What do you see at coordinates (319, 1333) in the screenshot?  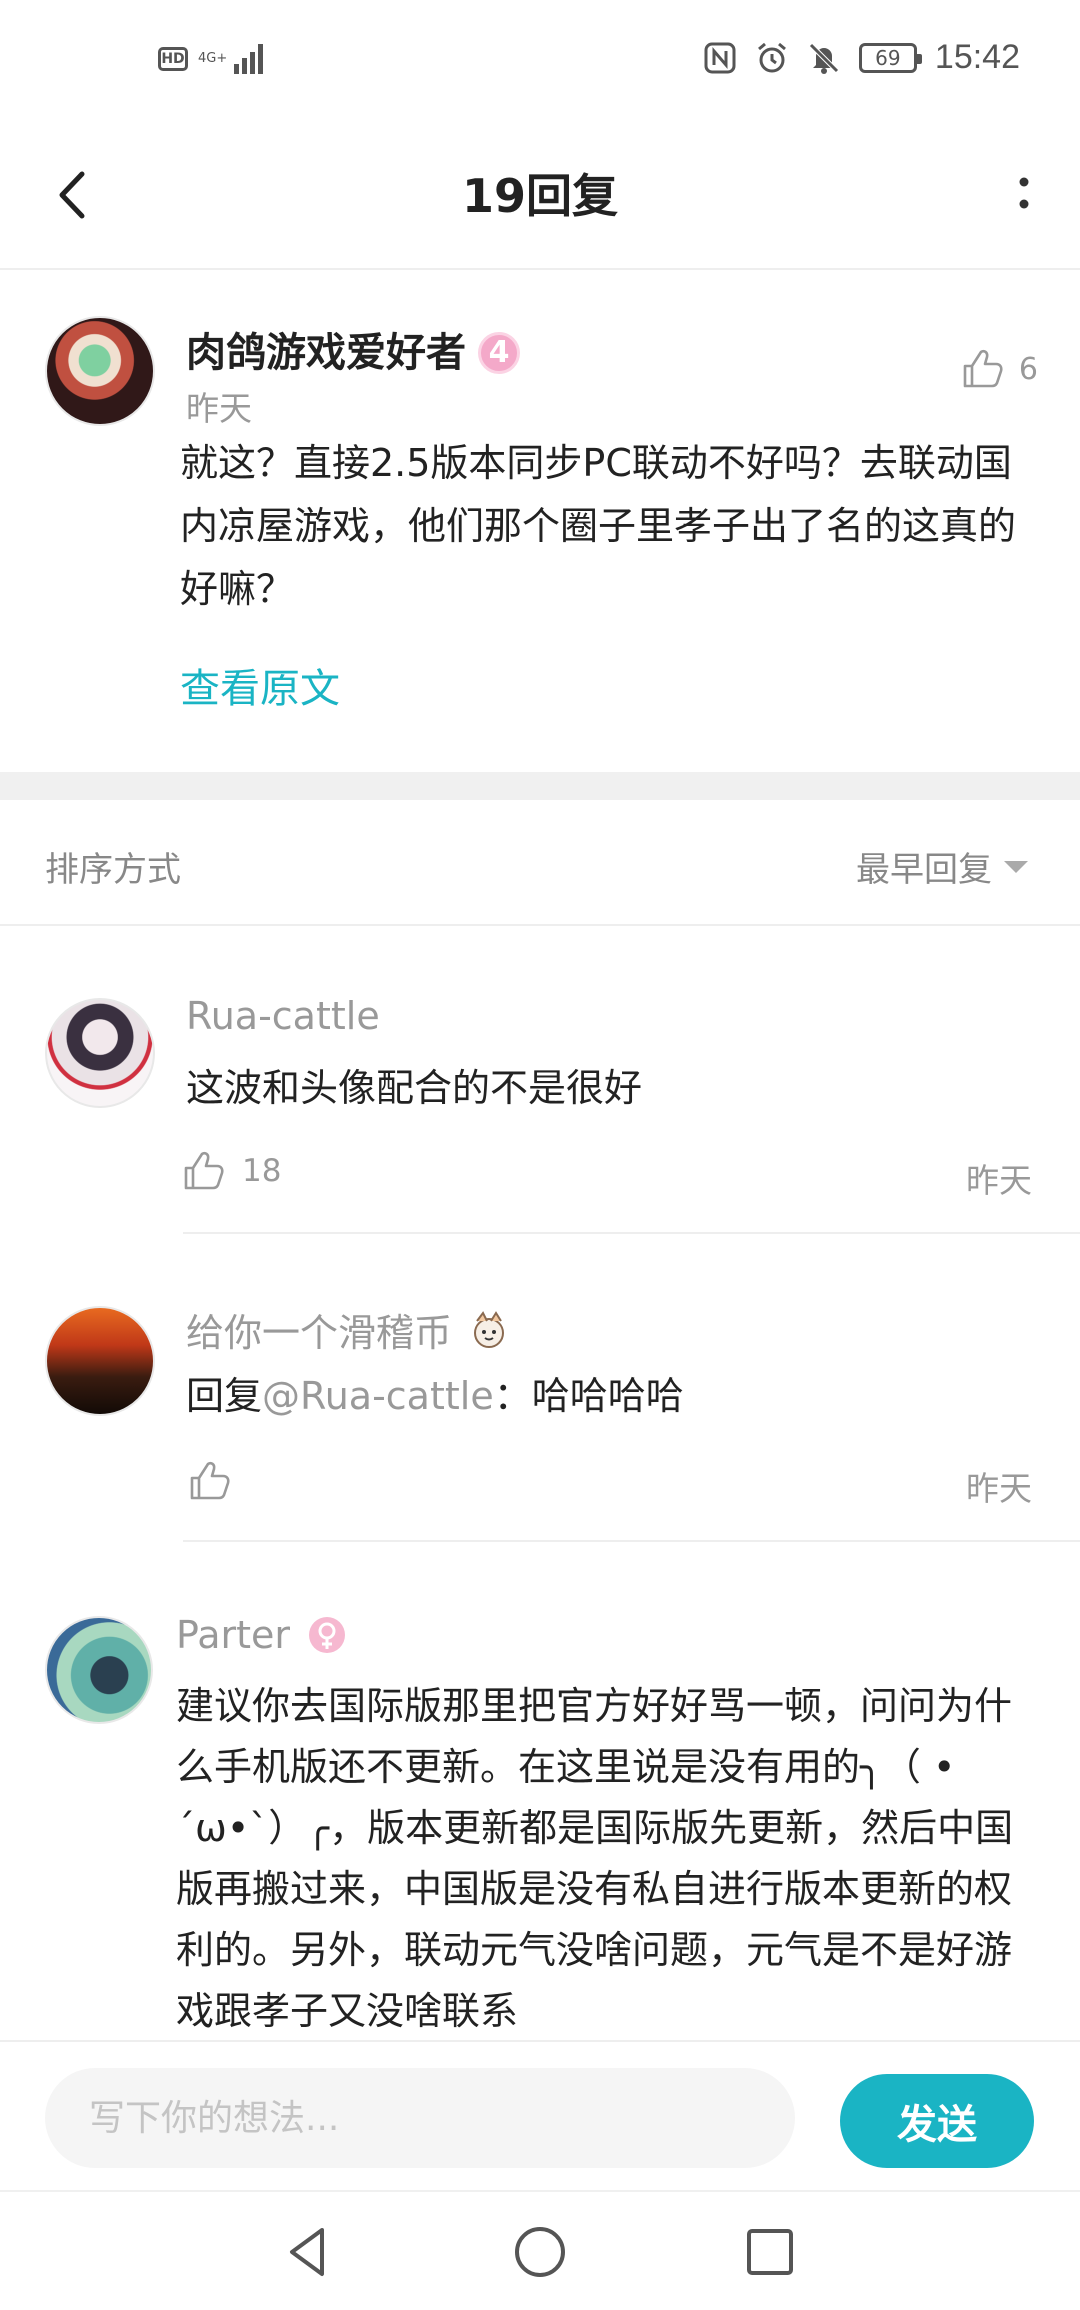 I see `reply-author-name: 给你一个滑稽币` at bounding box center [319, 1333].